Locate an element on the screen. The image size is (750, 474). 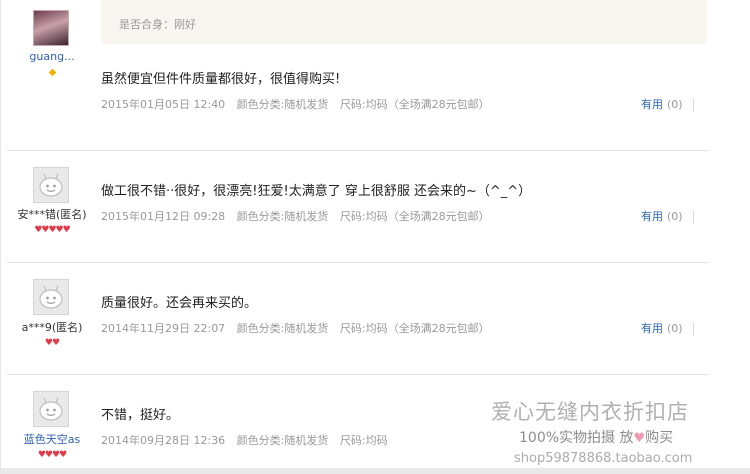
bottom-scroll-edge is located at coordinates (375, 471).